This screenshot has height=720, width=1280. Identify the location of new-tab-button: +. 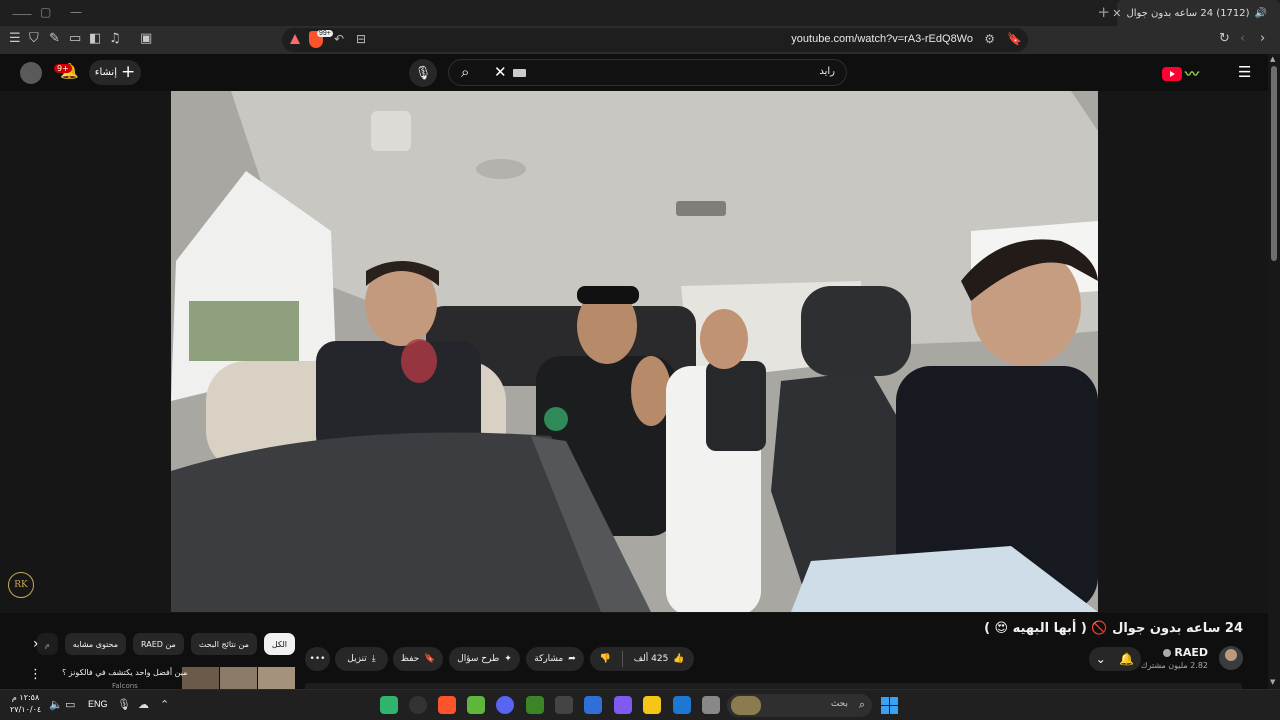
(1103, 12).